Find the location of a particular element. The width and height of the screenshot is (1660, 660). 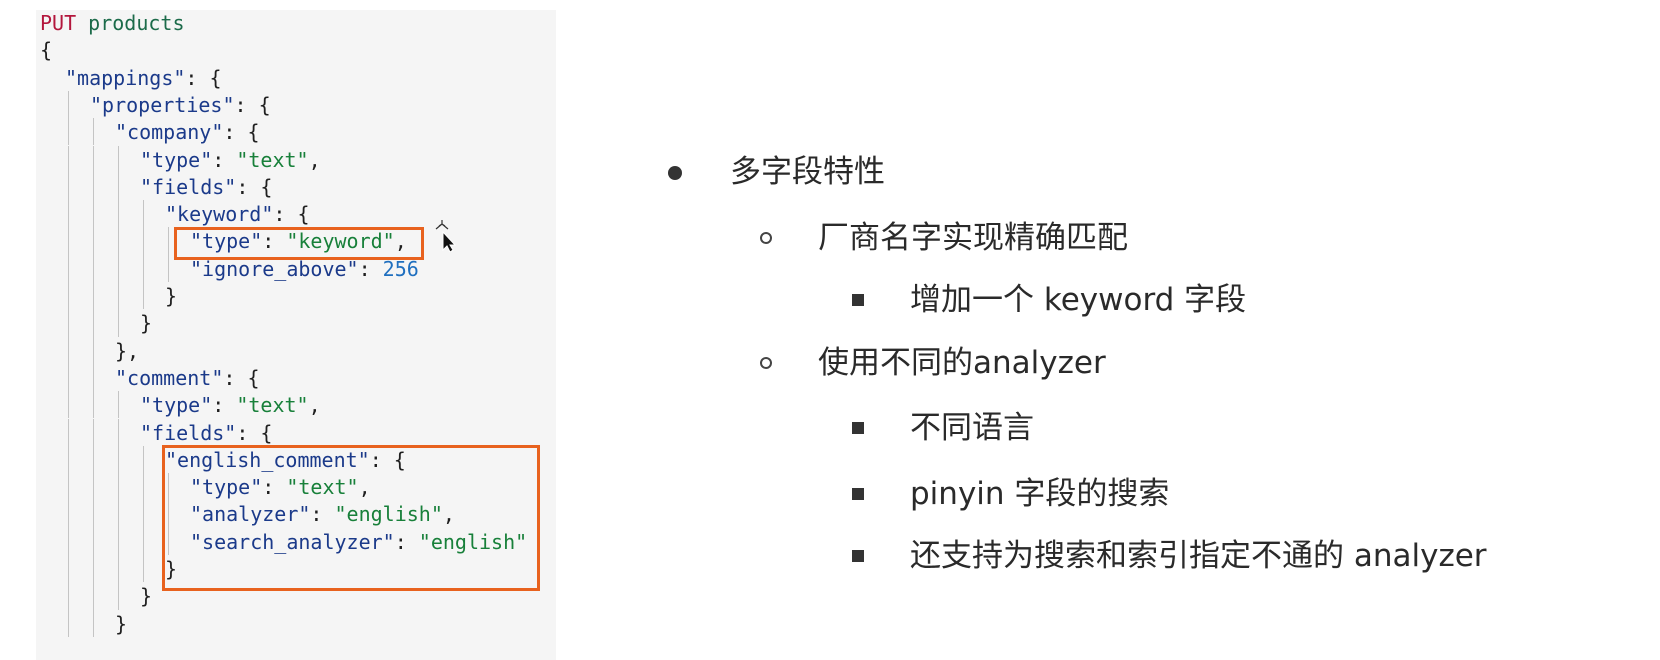

bullet-text-level-3: 不同语言 is located at coordinates (972, 428).